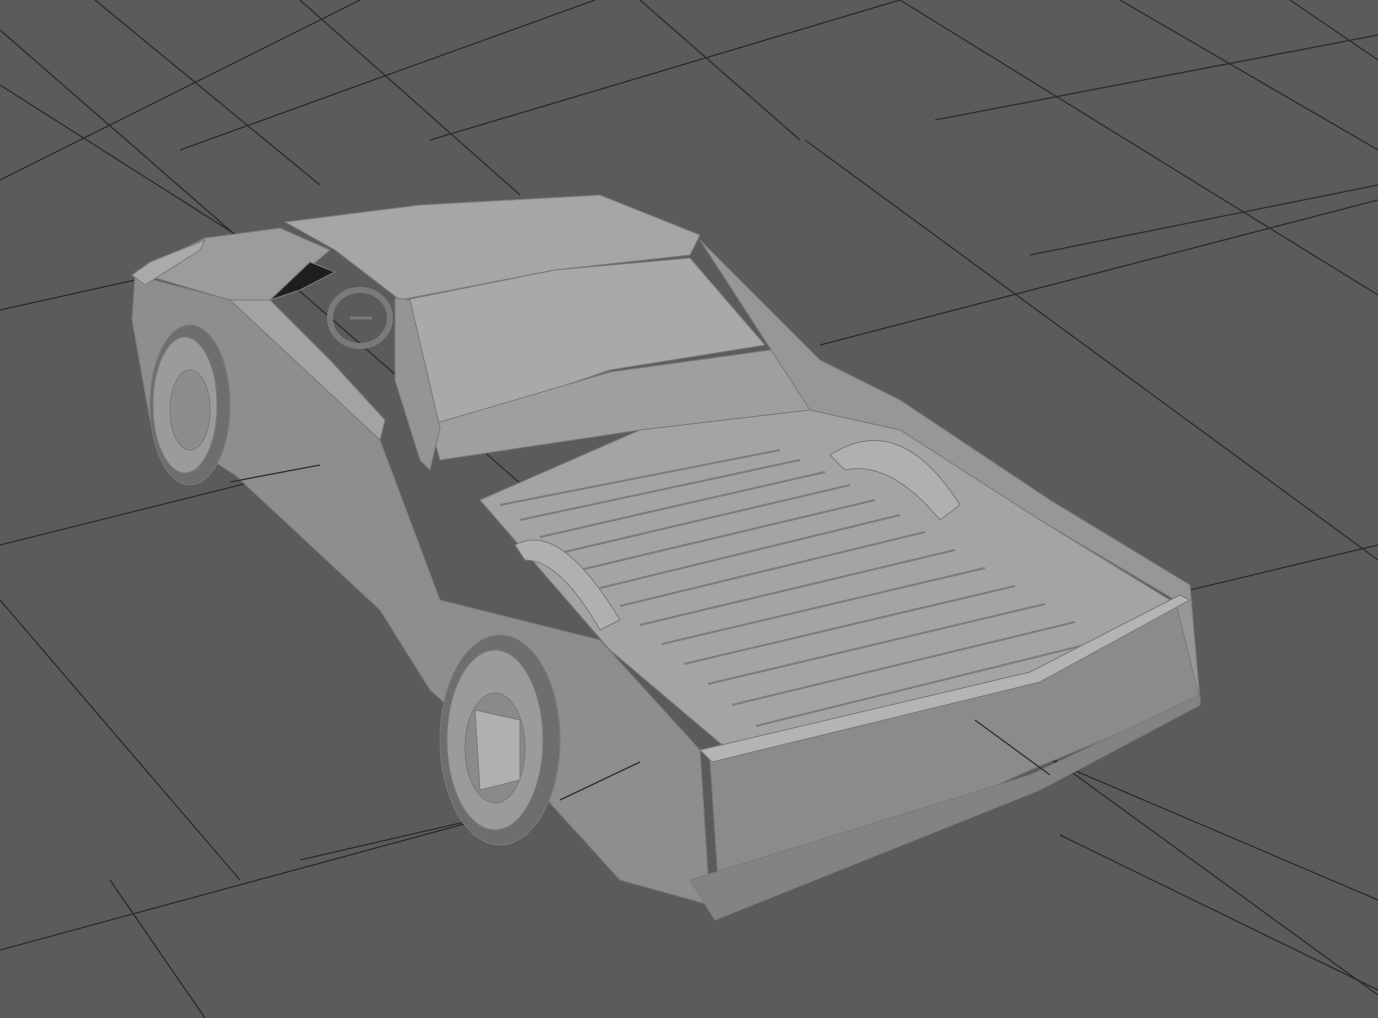  Describe the element at coordinates (500, 740) in the screenshot. I see `truck-rear-wheel` at that location.